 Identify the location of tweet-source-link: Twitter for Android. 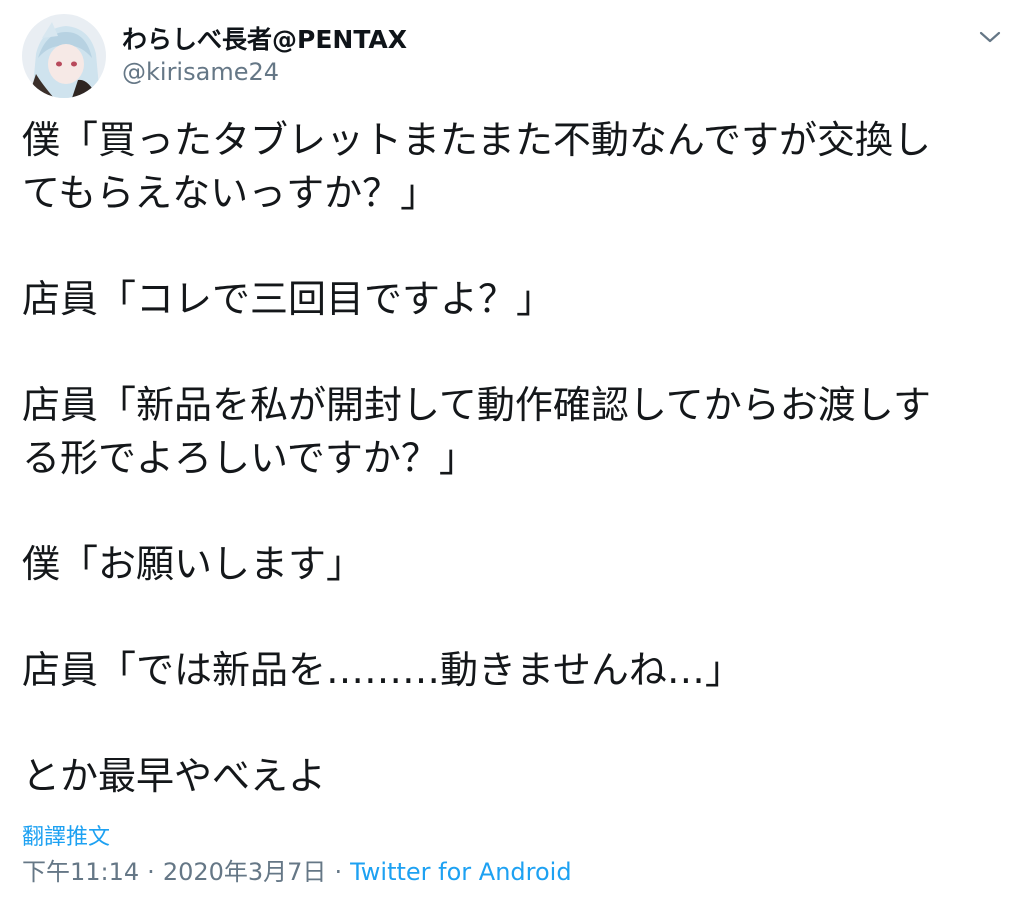
(460, 872).